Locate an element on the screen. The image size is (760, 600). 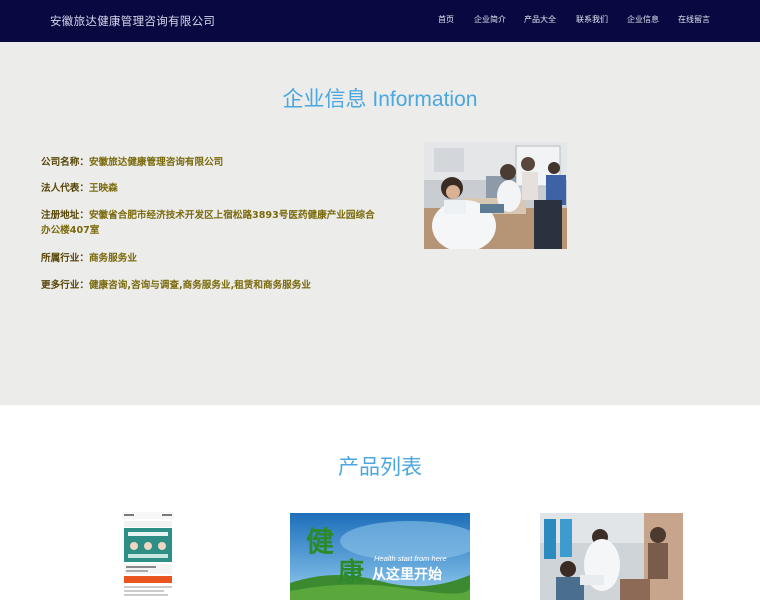
field-label: 公司名称： is located at coordinates (65, 162).